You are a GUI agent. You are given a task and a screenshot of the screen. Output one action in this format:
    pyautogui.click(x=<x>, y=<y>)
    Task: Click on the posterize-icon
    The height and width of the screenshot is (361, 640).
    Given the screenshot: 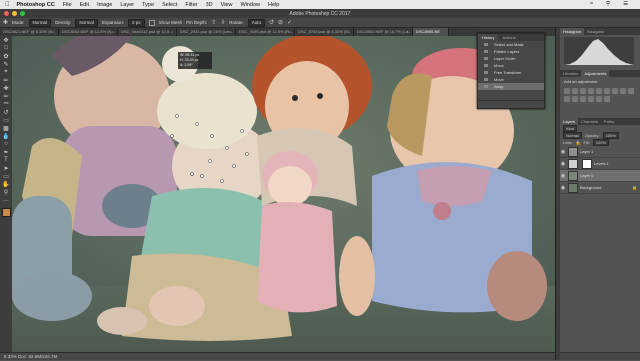 What is the action you would take?
    pyautogui.click(x=591, y=99)
    